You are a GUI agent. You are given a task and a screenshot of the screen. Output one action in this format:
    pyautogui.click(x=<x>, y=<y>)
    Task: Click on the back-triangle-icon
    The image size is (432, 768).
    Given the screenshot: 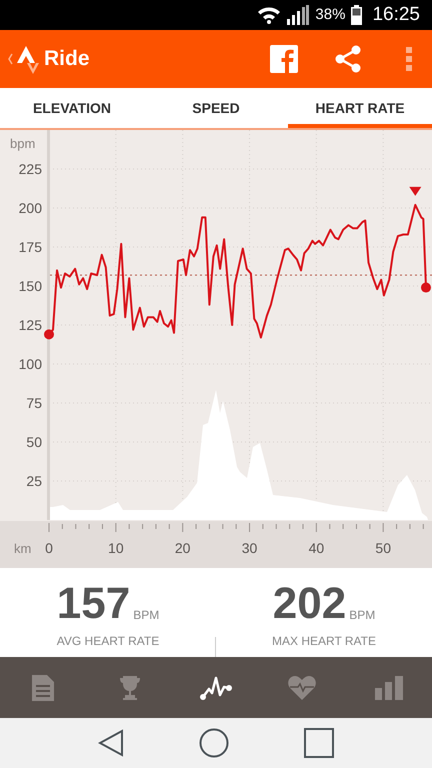 What is the action you would take?
    pyautogui.click(x=111, y=743)
    